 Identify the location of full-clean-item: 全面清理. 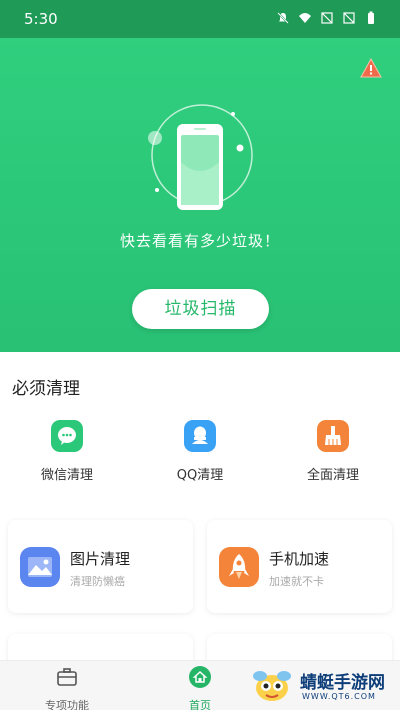
(333, 451).